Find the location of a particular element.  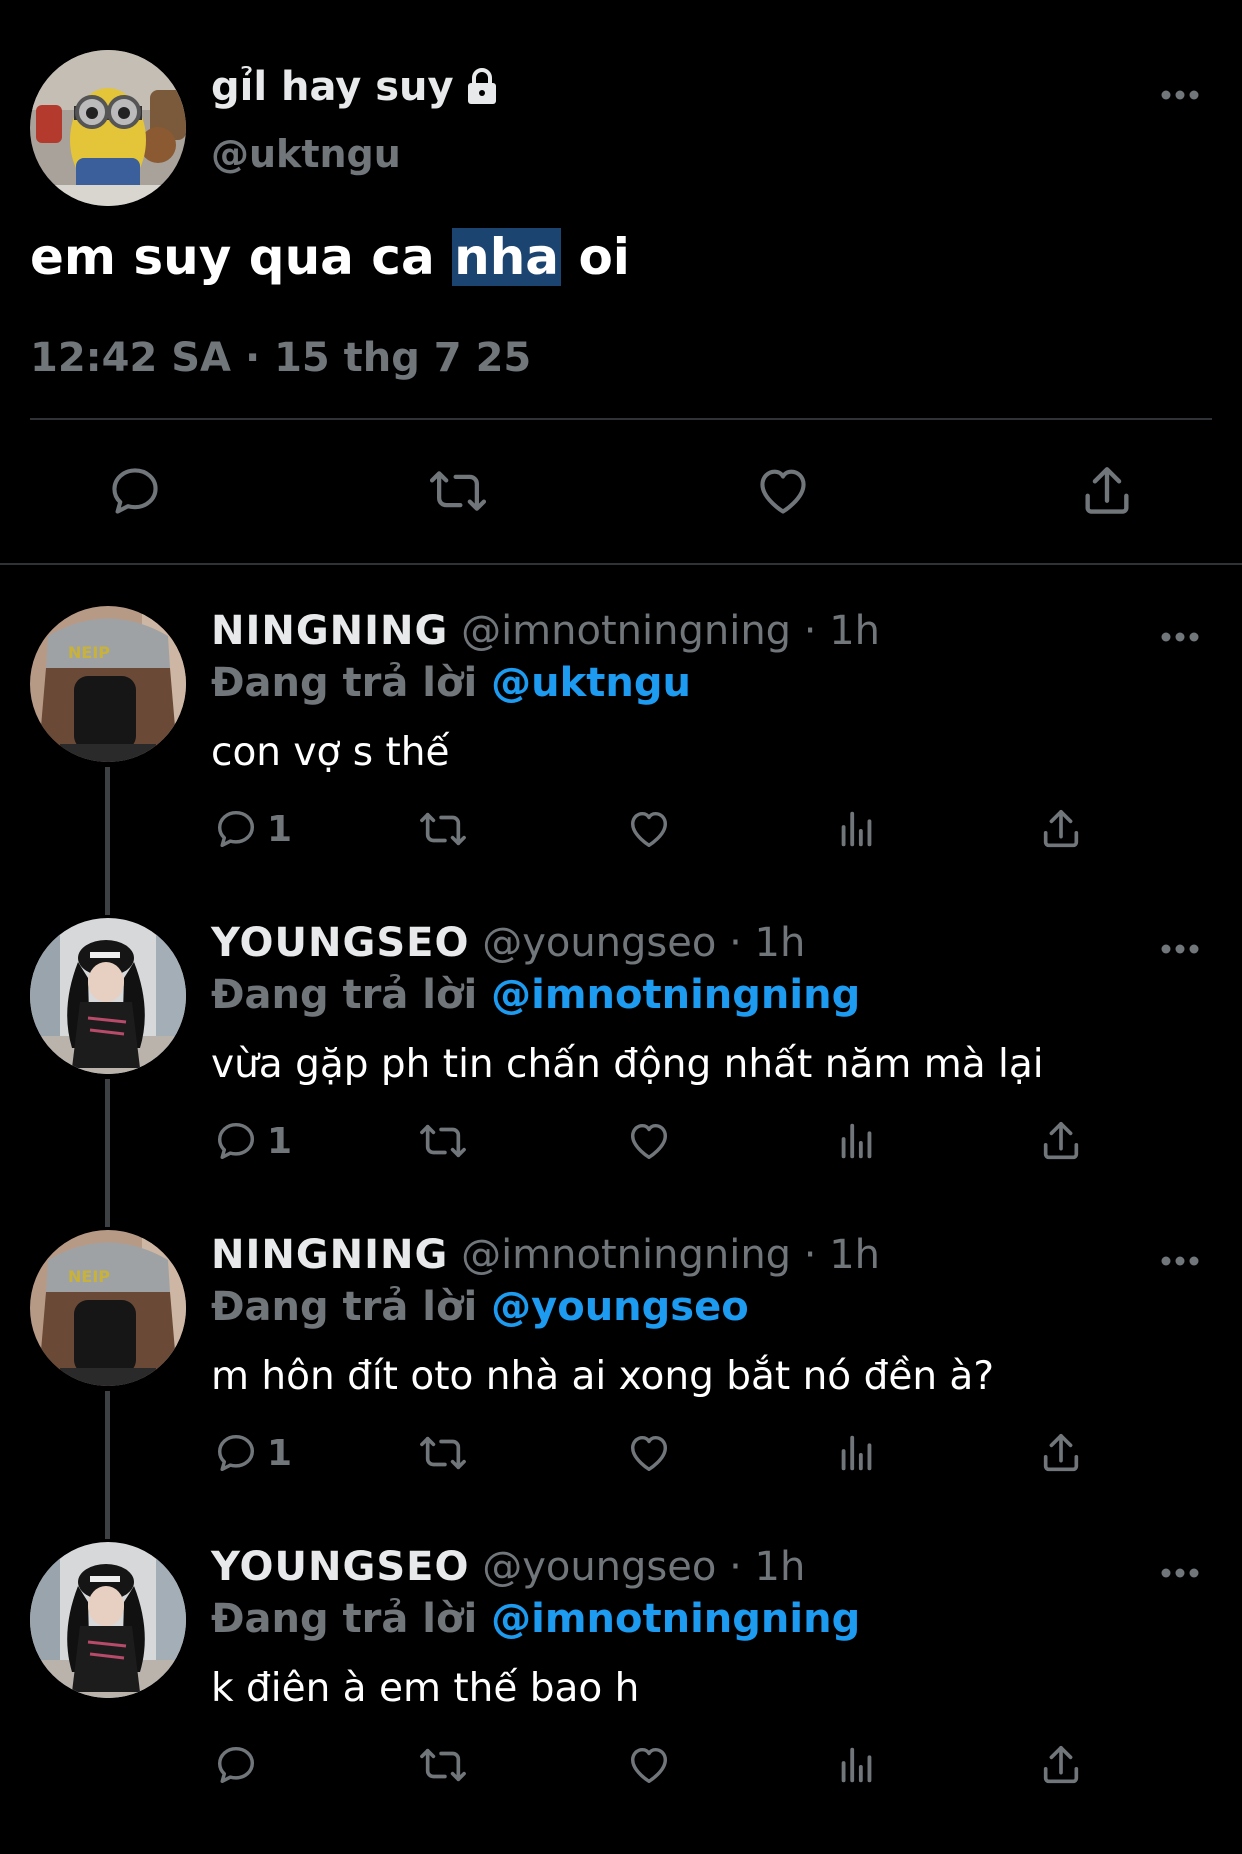

mention-link: @uktngu is located at coordinates (591, 683).